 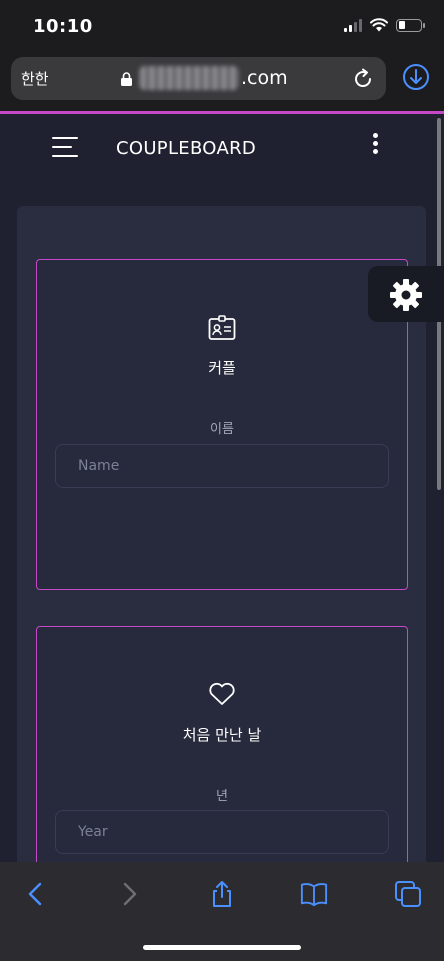 I want to click on url-text: .com, so click(x=213, y=78).